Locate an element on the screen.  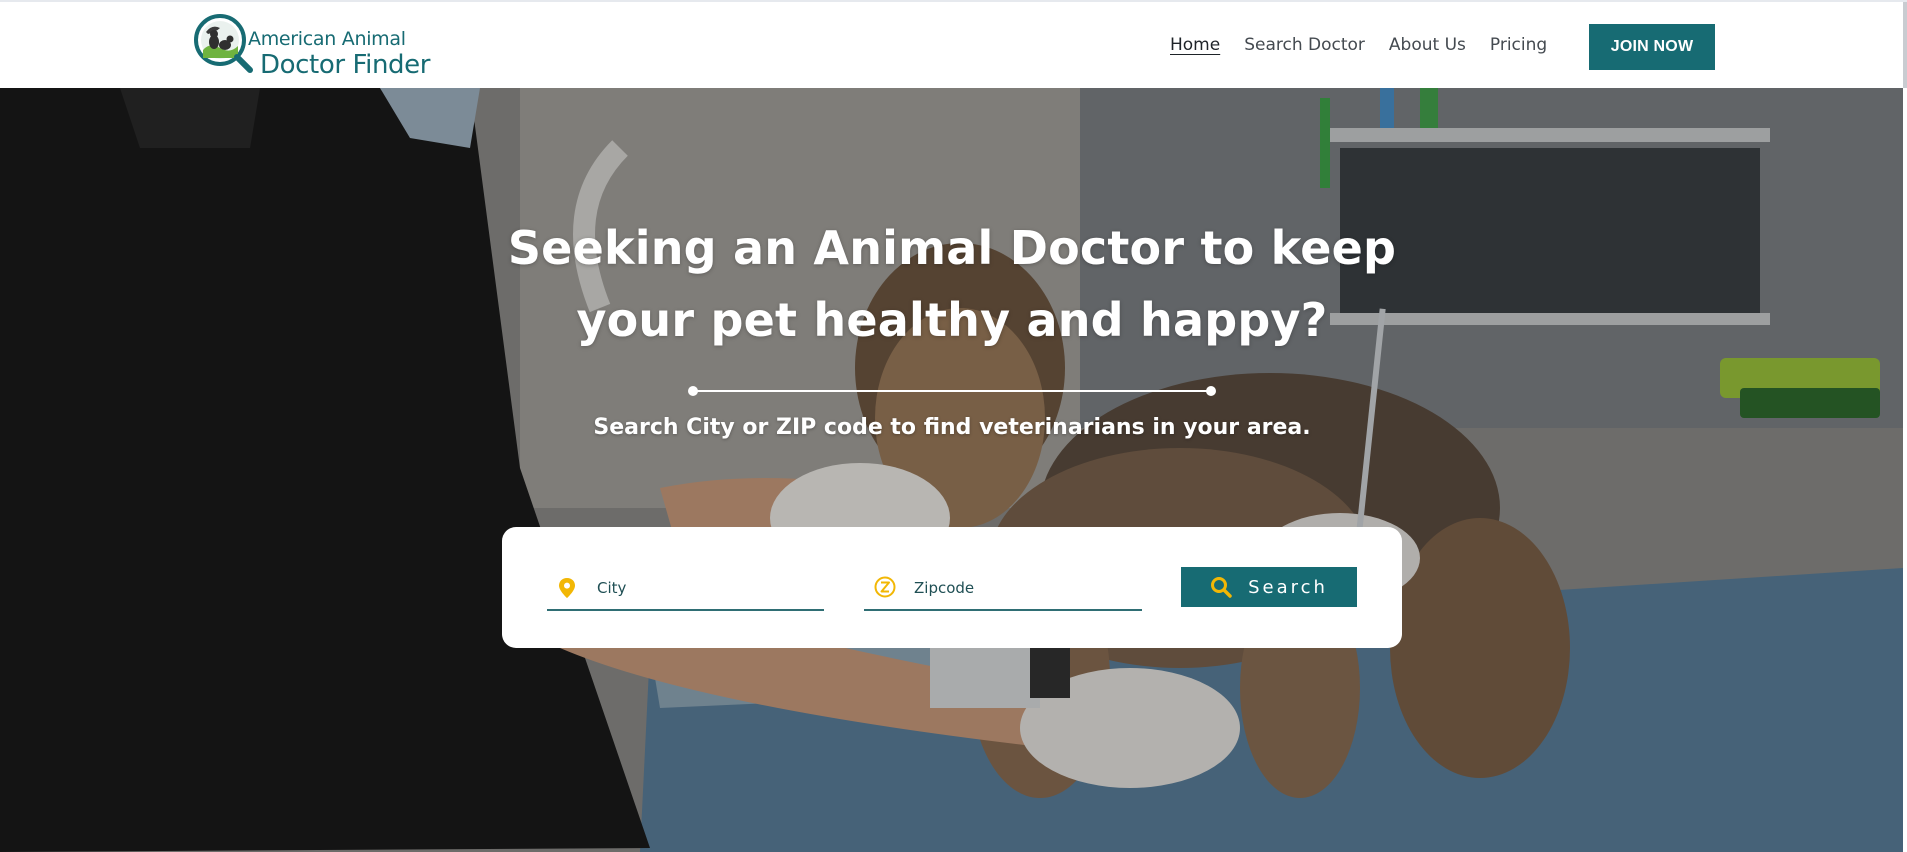
logo-text-bottom: Doctor Finder is located at coordinates (345, 65).